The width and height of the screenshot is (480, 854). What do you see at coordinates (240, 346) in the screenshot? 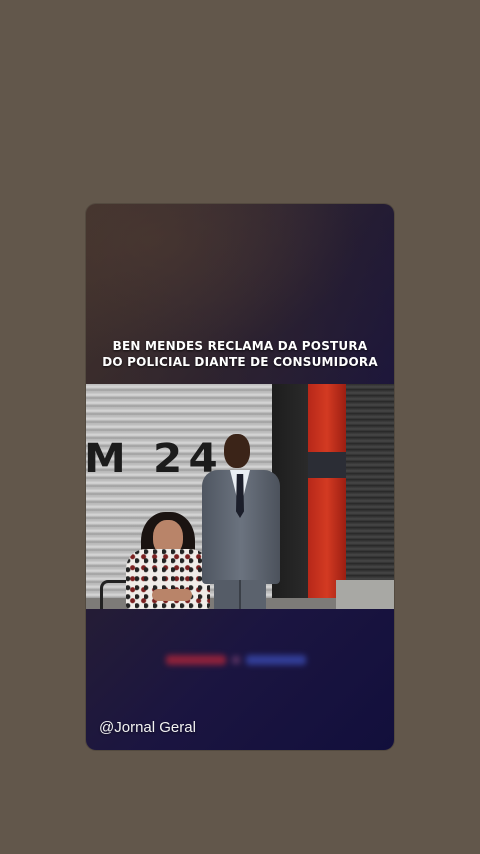
I see `headline-line-1: BEN MENDES RECLAMA DA POSTURA` at bounding box center [240, 346].